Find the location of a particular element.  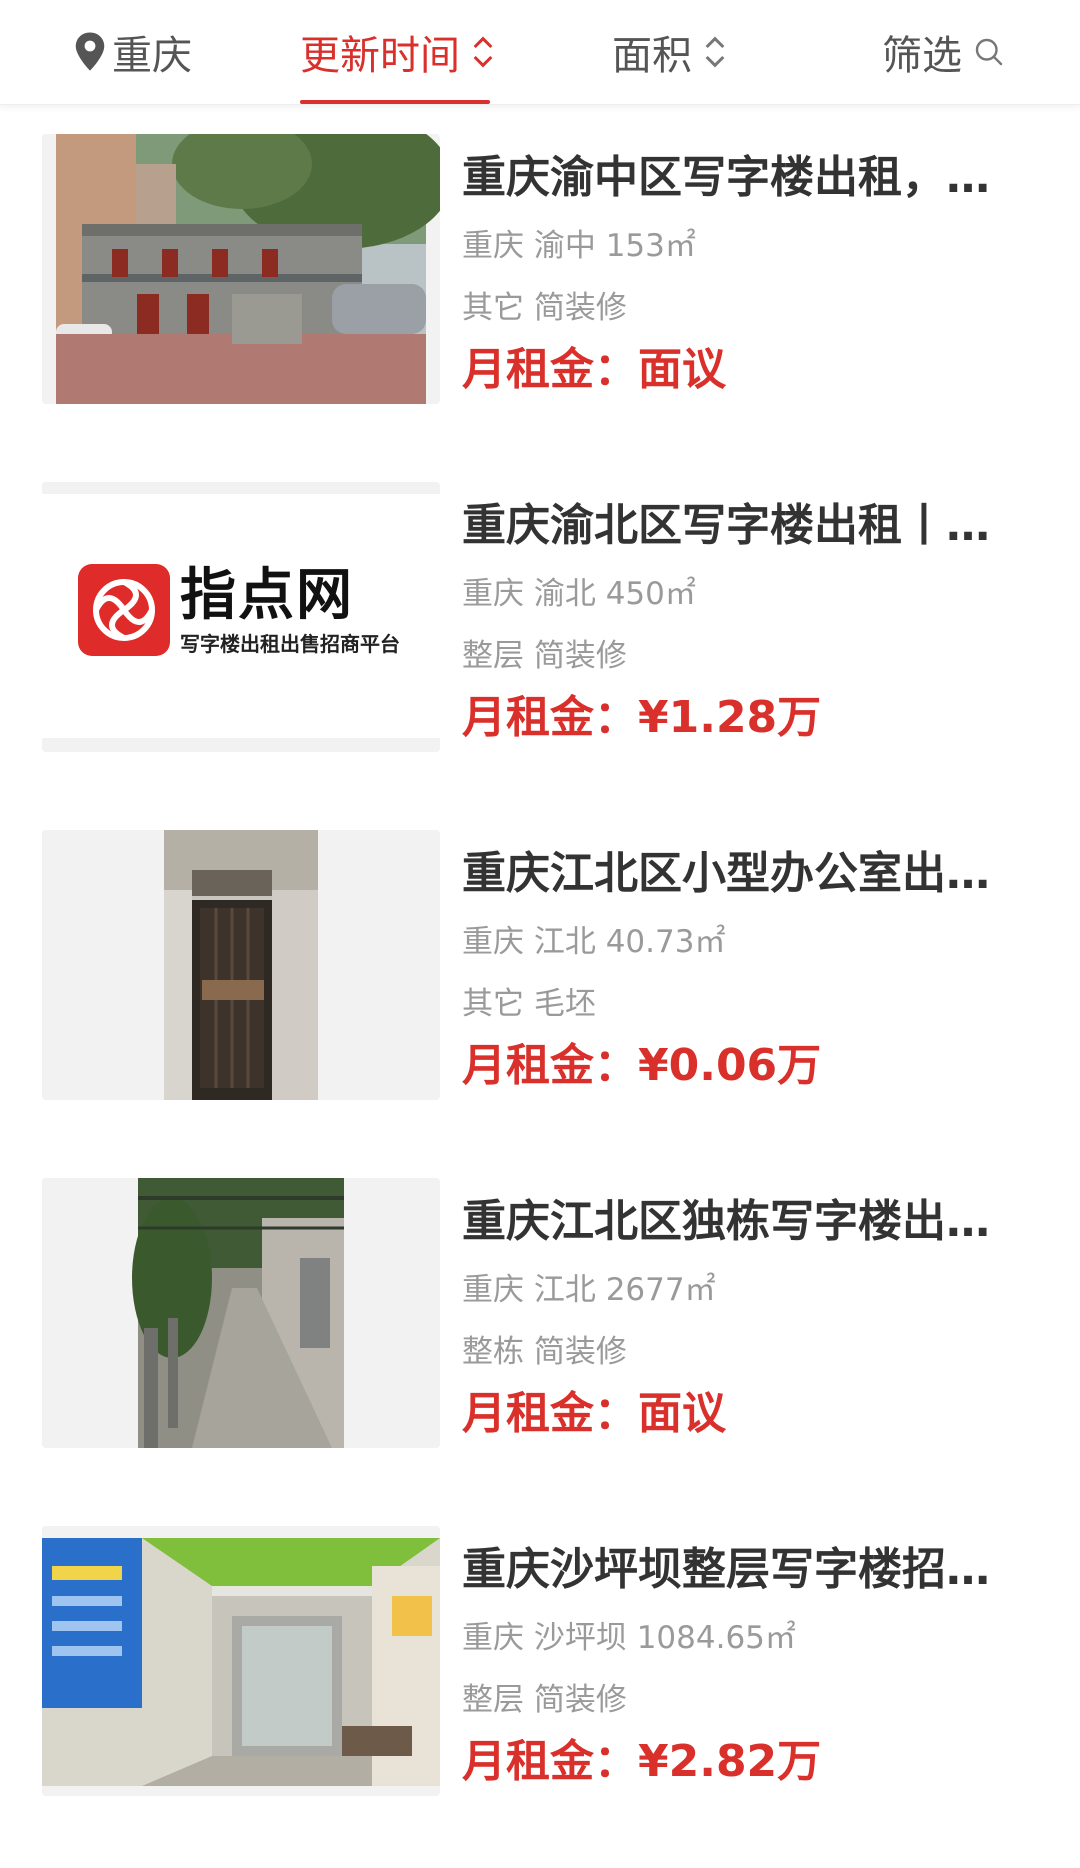

logo-wordmark: 指点网 is located at coordinates (267, 595).